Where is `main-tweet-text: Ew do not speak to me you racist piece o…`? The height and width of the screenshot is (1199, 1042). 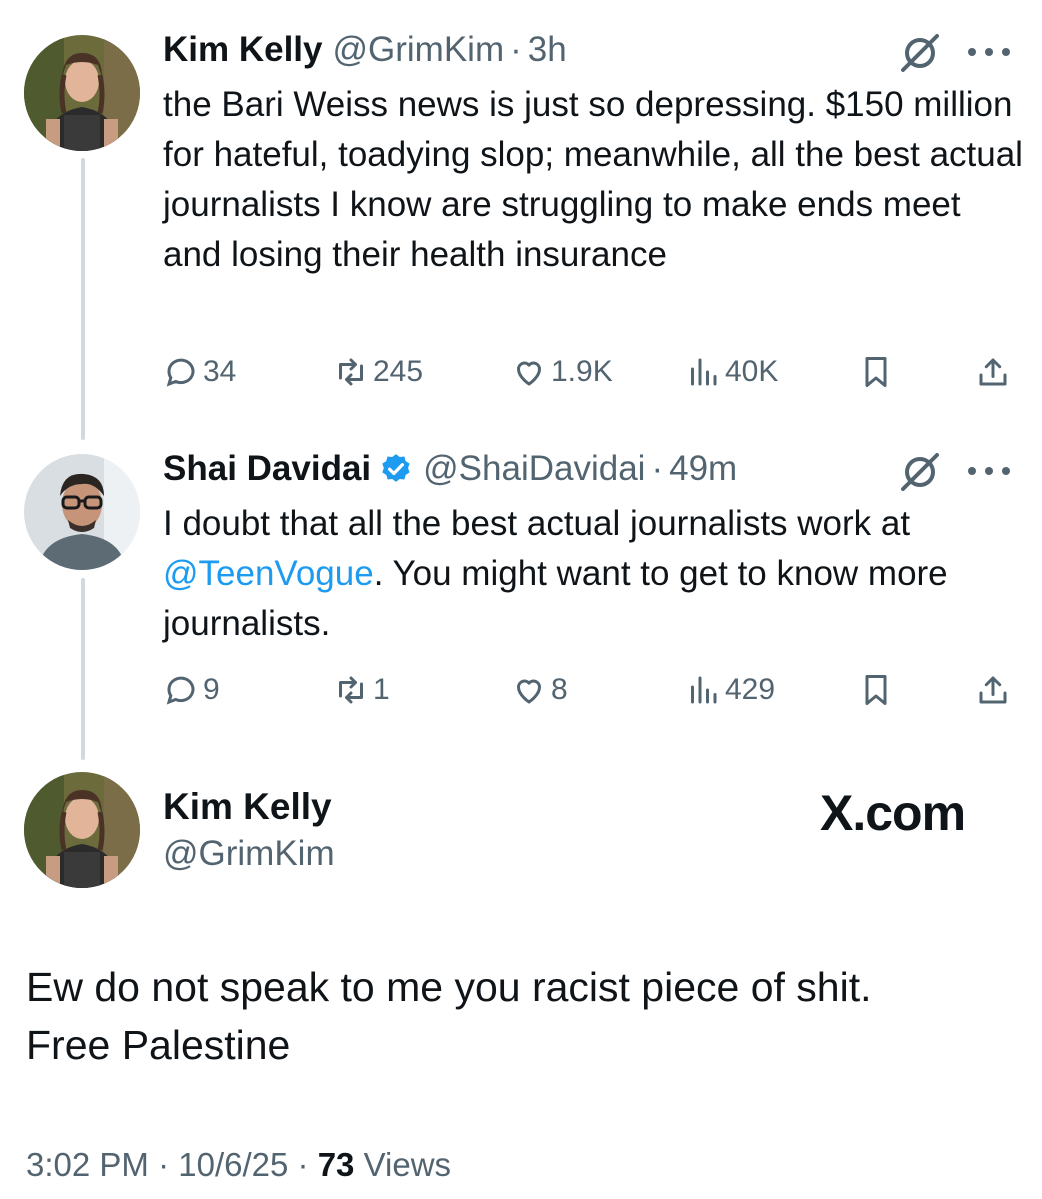 main-tweet-text: Ew do not speak to me you racist piece o… is located at coordinates (521, 1016).